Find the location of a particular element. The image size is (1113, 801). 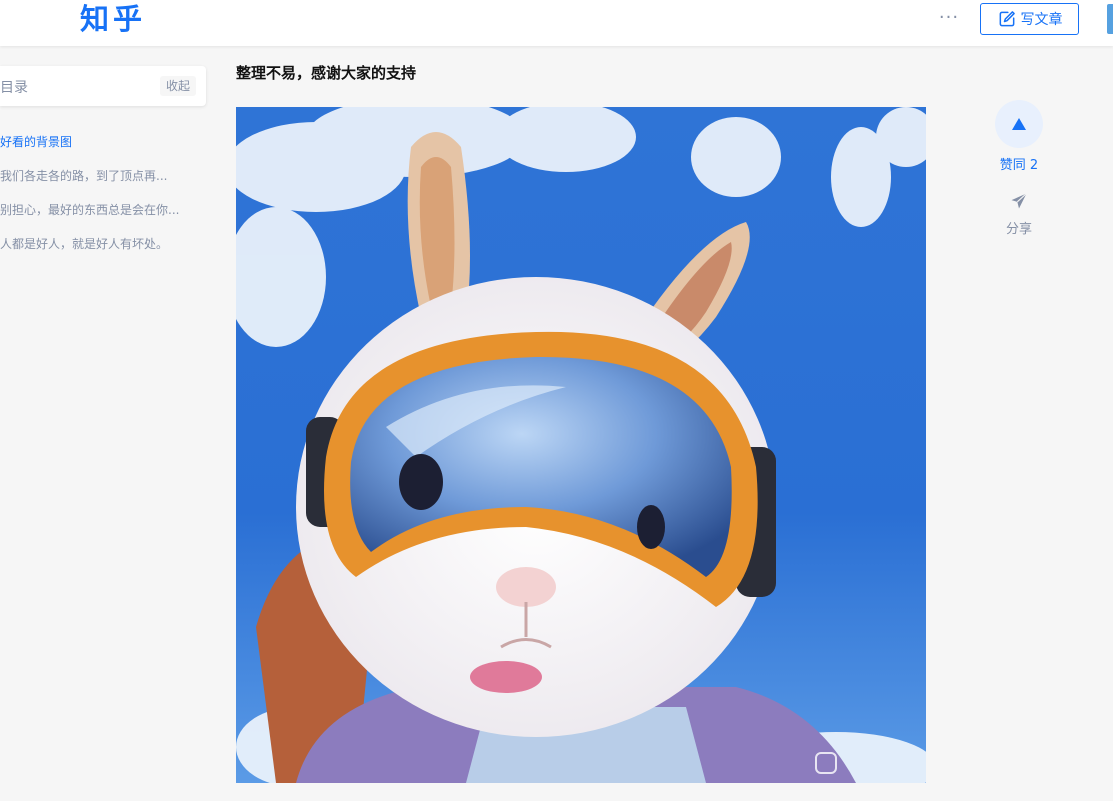

triangle-up-icon is located at coordinates (1019, 124).